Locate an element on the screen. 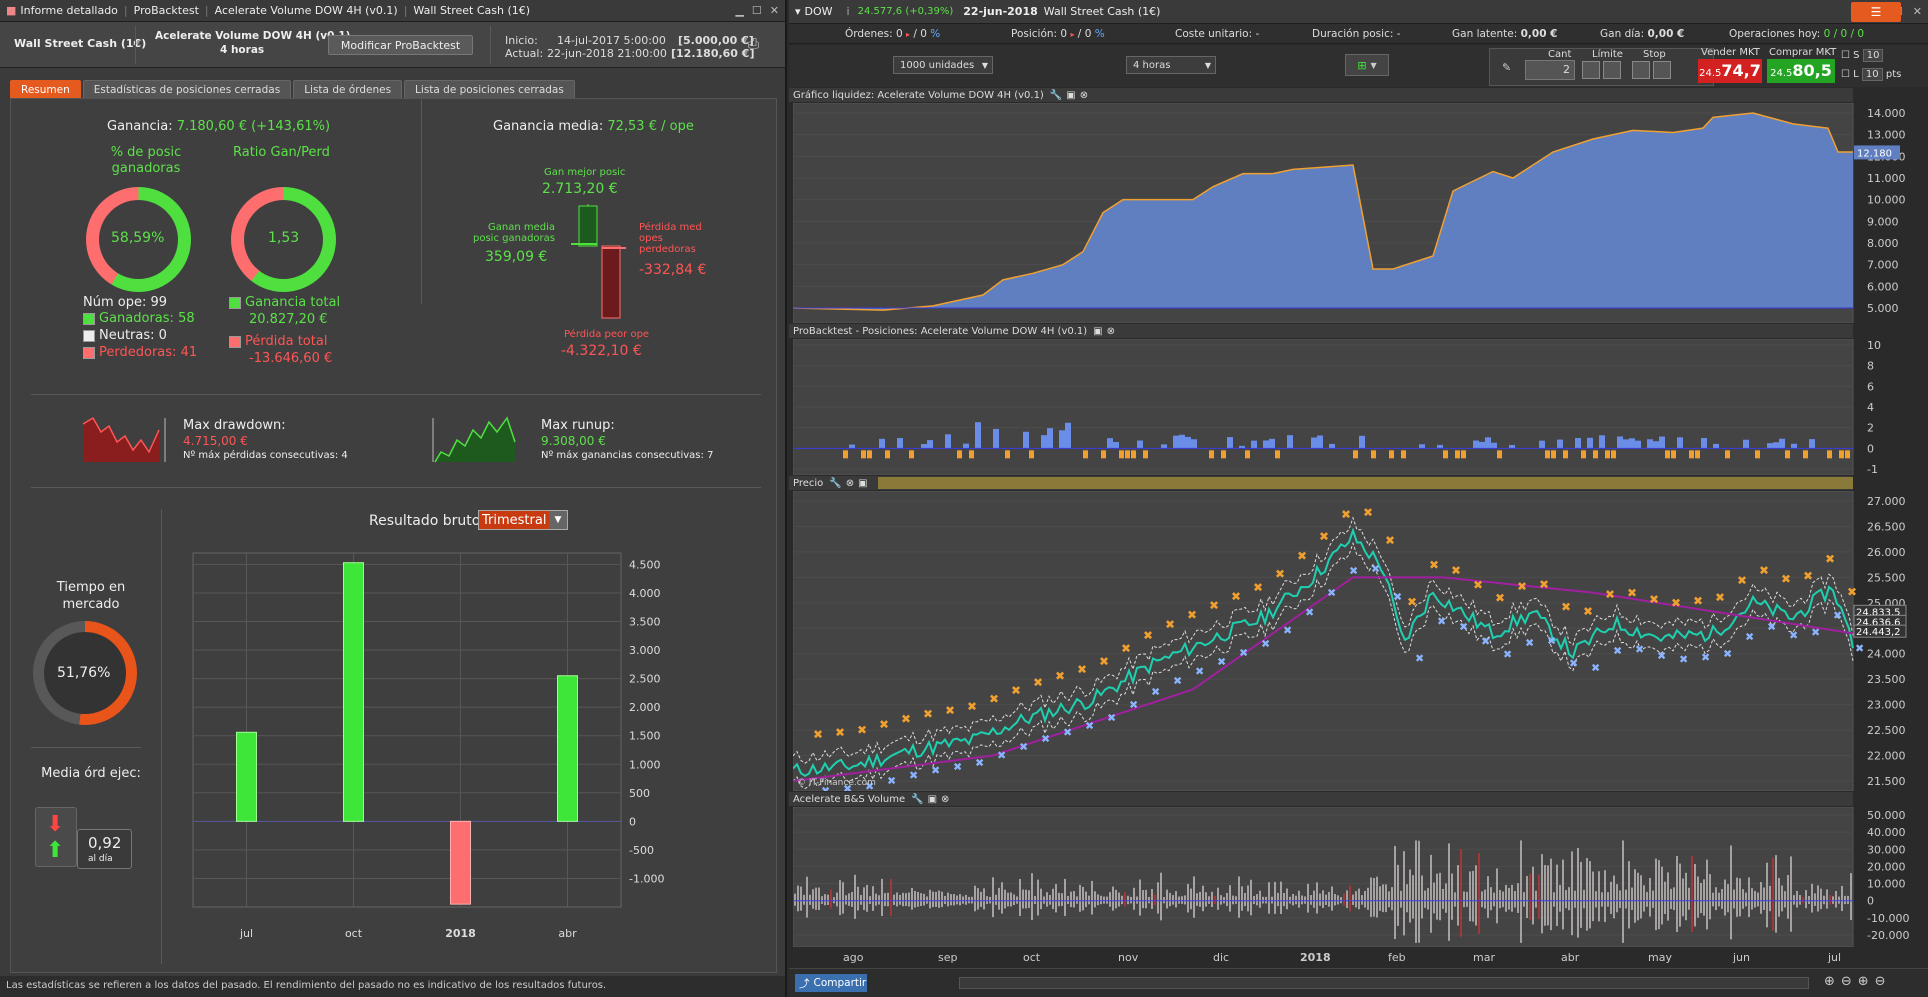 Image resolution: width=1928 pixels, height=997 pixels. equity-y-tick: 7.000 is located at coordinates (1883, 265).